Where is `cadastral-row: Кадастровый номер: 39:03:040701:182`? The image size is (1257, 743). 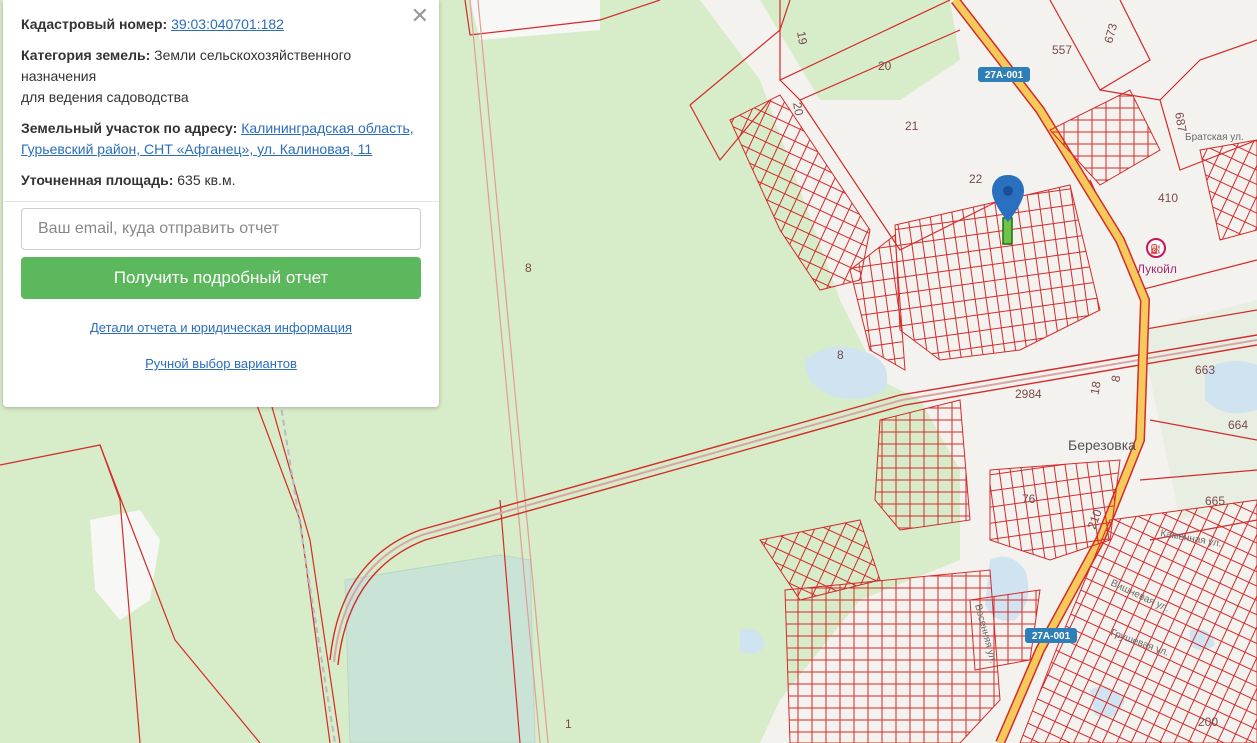
cadastral-row: Кадастровый номер: 39:03:040701:182 is located at coordinates (221, 24).